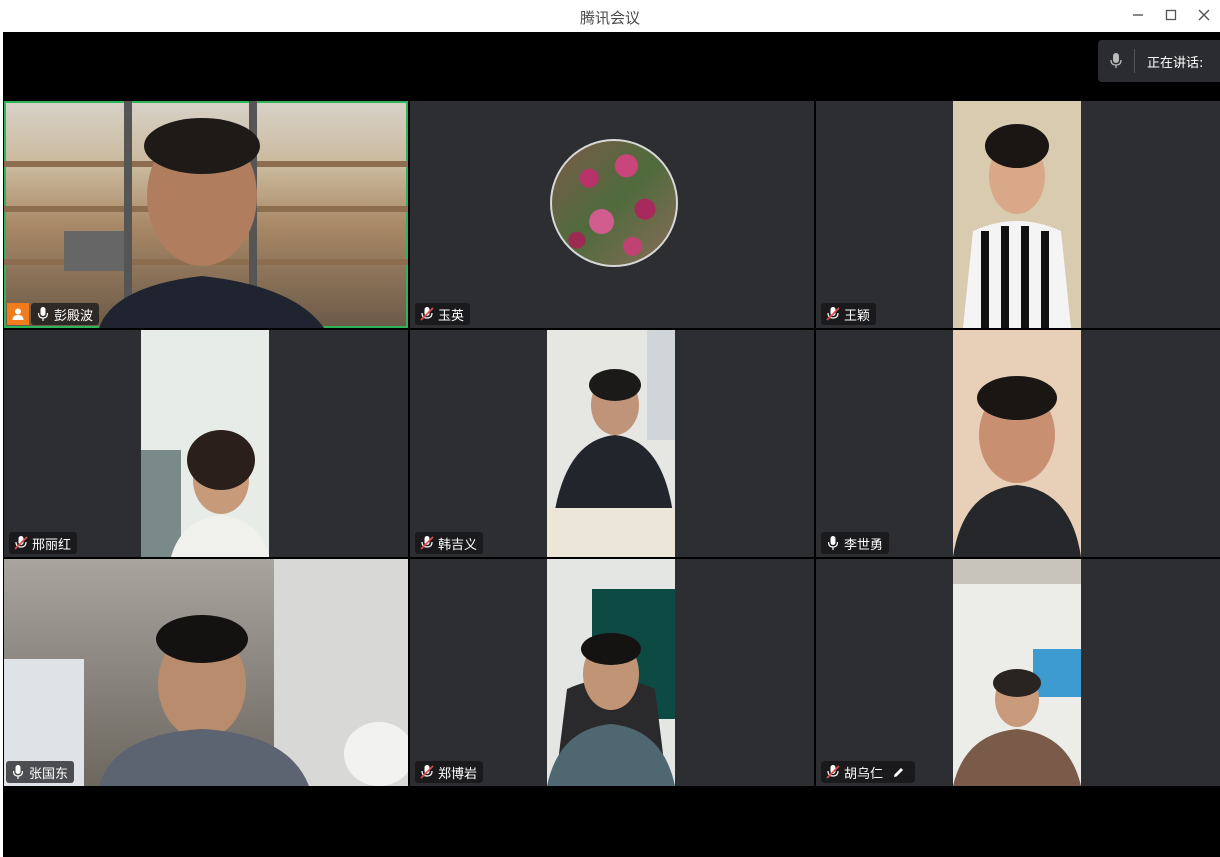 This screenshot has width=1220, height=857. I want to click on participant-tile: 韩吉义, so click(612, 443).